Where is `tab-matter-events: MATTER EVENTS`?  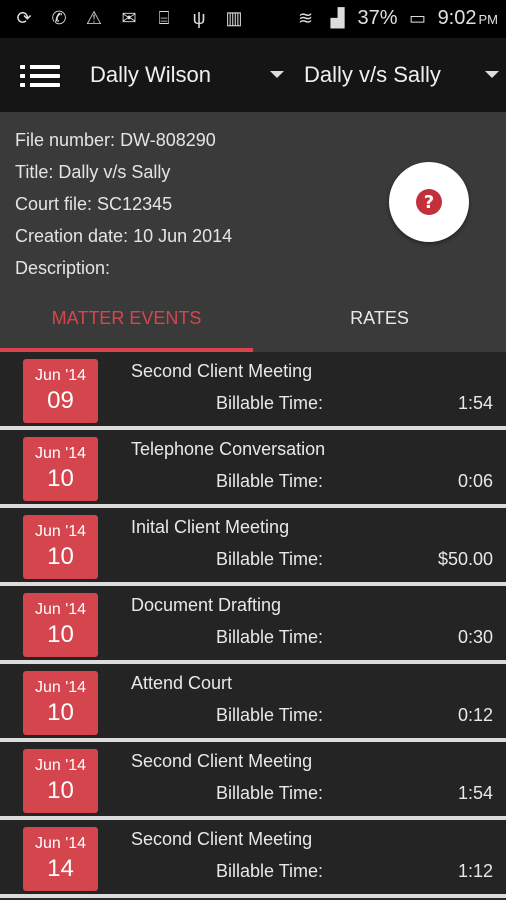 tab-matter-events: MATTER EVENTS is located at coordinates (126, 329).